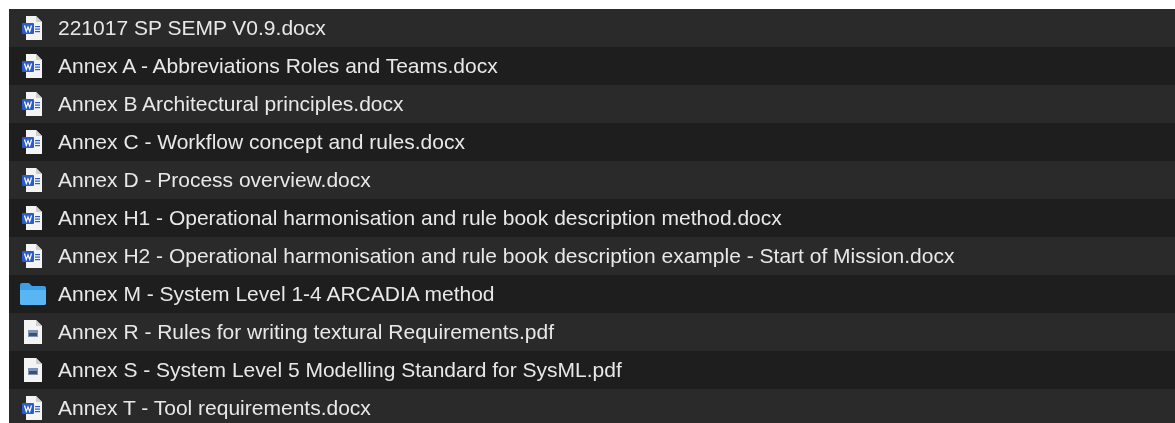  Describe the element at coordinates (261, 142) in the screenshot. I see `file-name: Annex C - Workflow concept and rules.docx` at that location.